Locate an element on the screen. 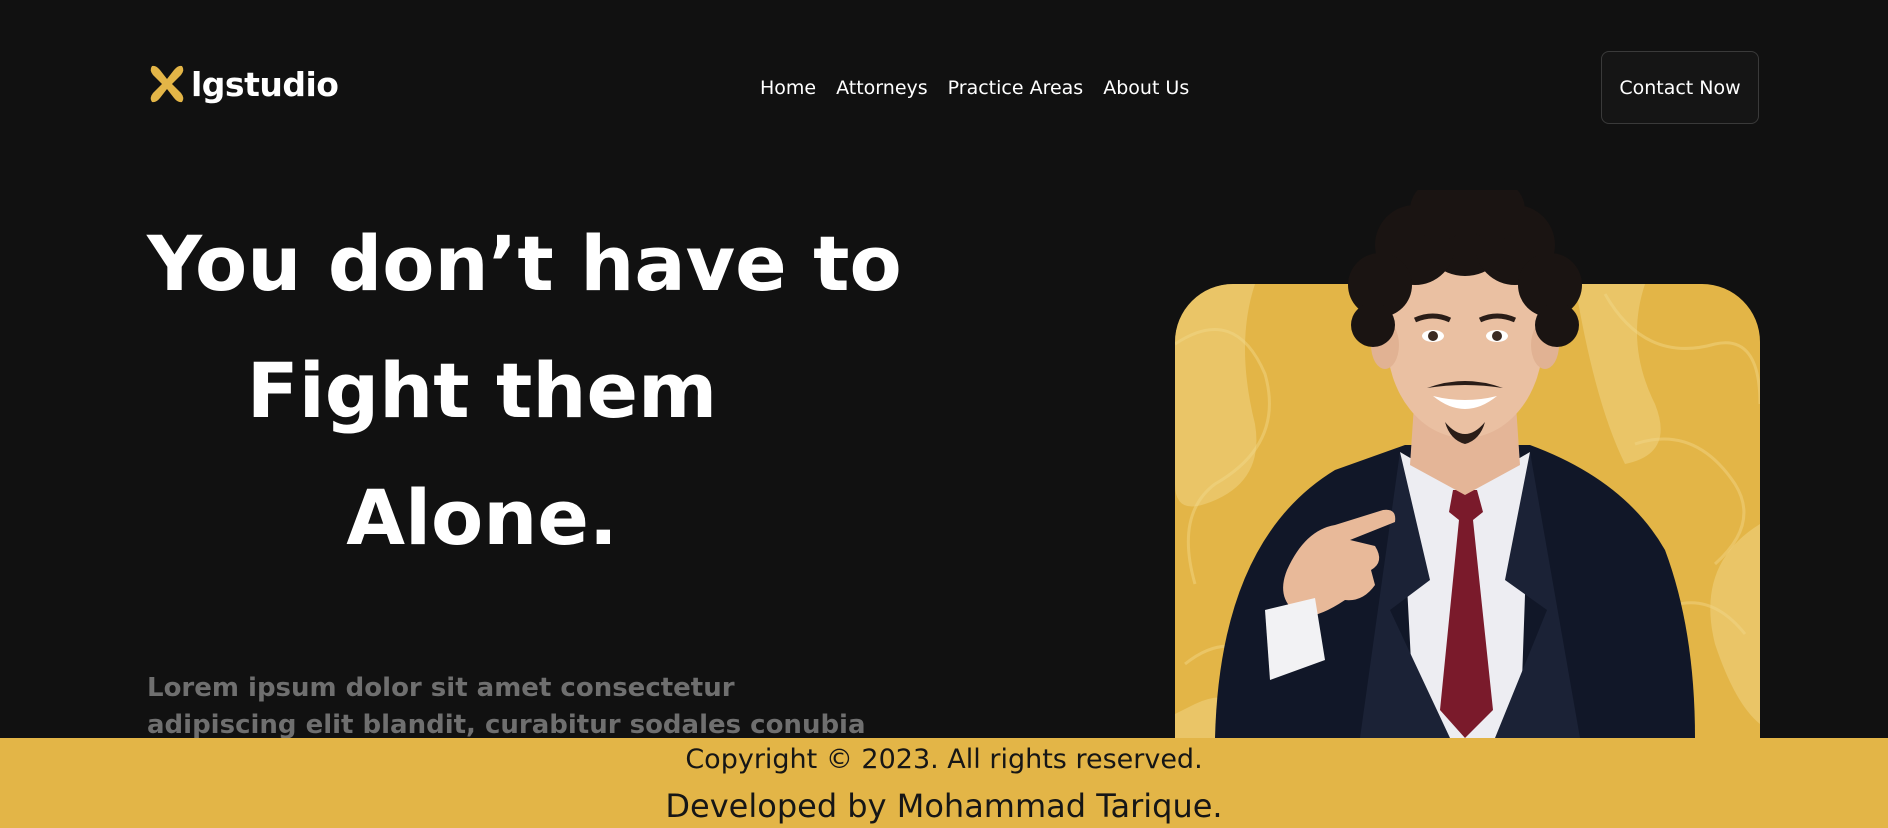  nav-item-practice-areas: Practice Areas is located at coordinates (1016, 88).